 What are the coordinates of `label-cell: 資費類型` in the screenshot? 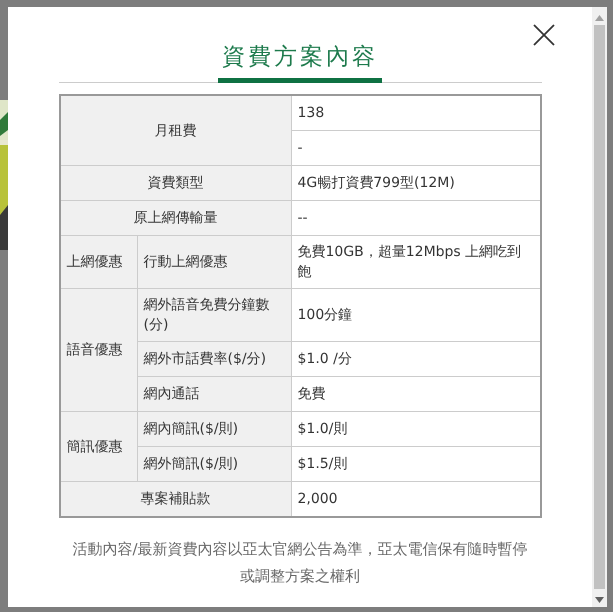 It's located at (175, 183).